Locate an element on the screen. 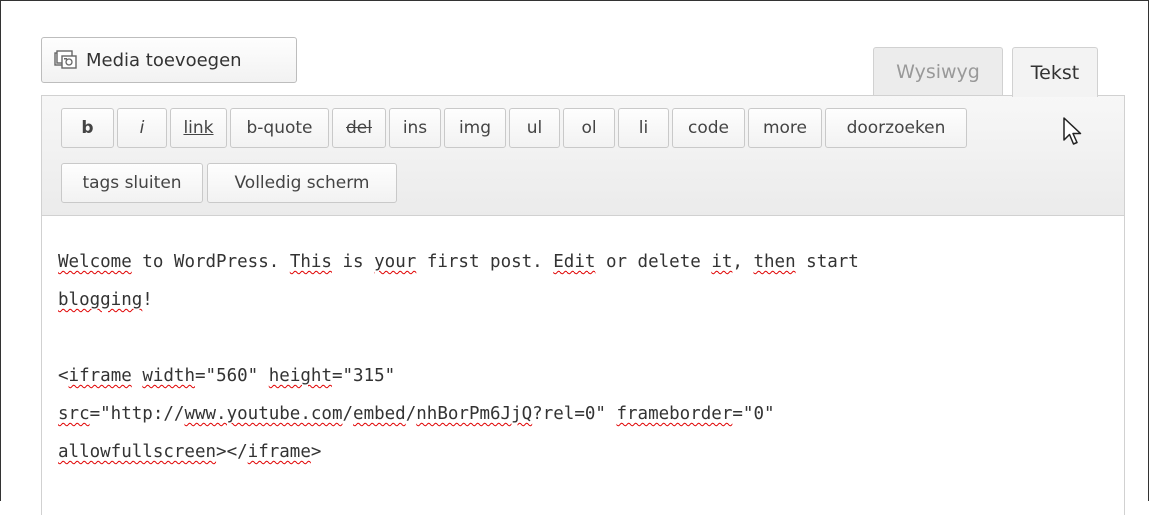  editor-text: is is located at coordinates (353, 262).